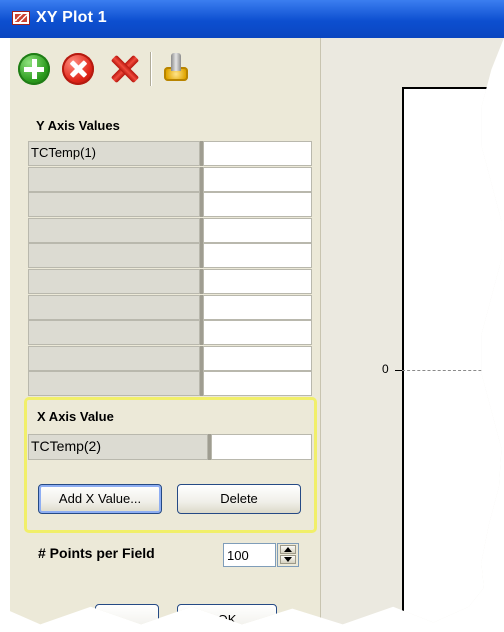 The height and width of the screenshot is (632, 504). What do you see at coordinates (34, 69) in the screenshot?
I see `add-icon` at bounding box center [34, 69].